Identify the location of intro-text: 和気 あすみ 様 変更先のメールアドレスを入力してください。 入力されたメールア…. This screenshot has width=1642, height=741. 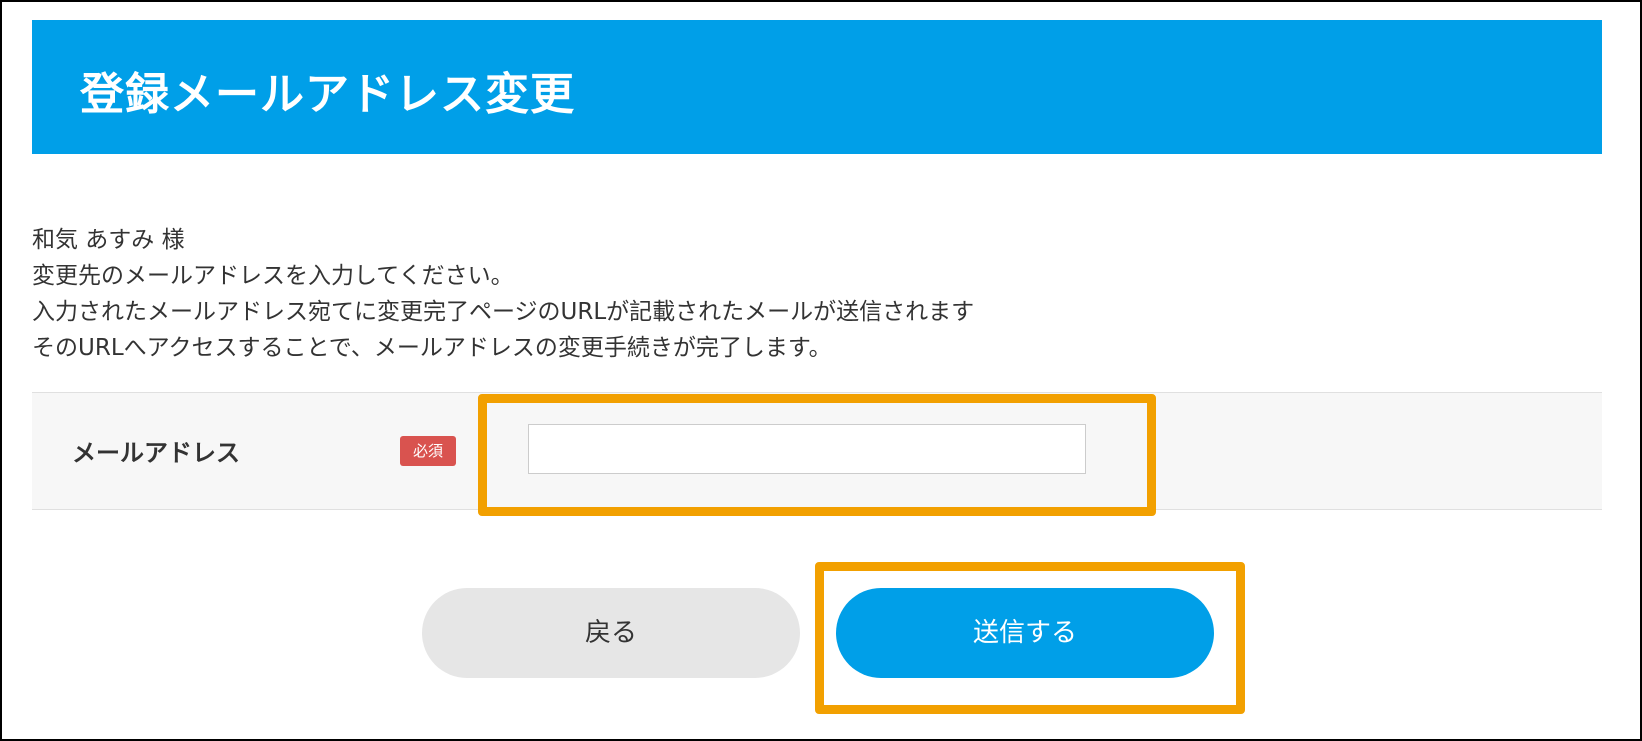
(503, 294).